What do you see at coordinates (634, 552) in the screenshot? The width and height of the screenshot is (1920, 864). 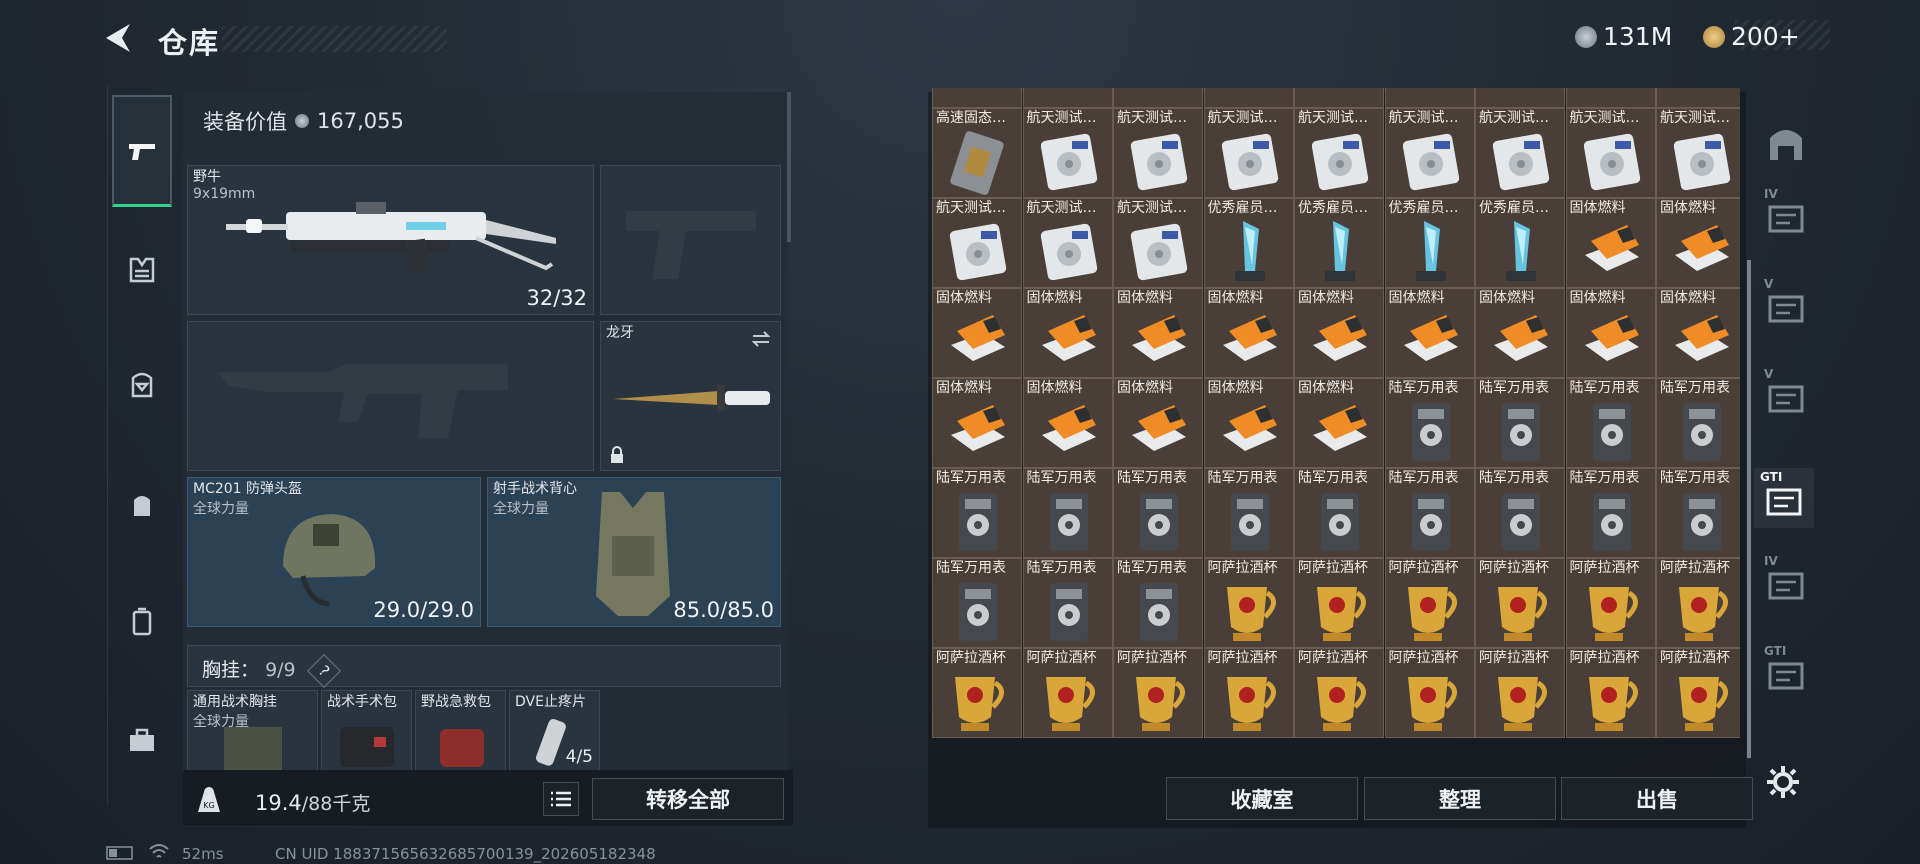 I see `vest-slot: 射手战术背心 全球力量 85.0/85.0` at bounding box center [634, 552].